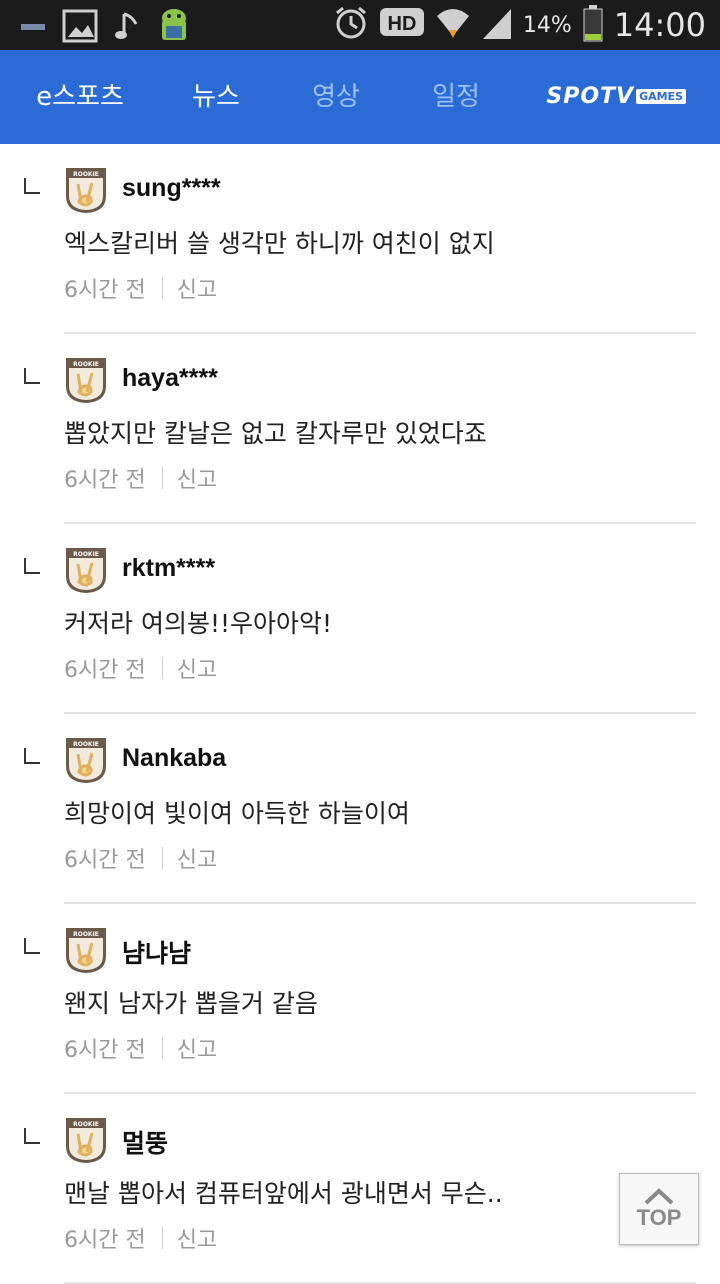  I want to click on signal-icon, so click(497, 25).